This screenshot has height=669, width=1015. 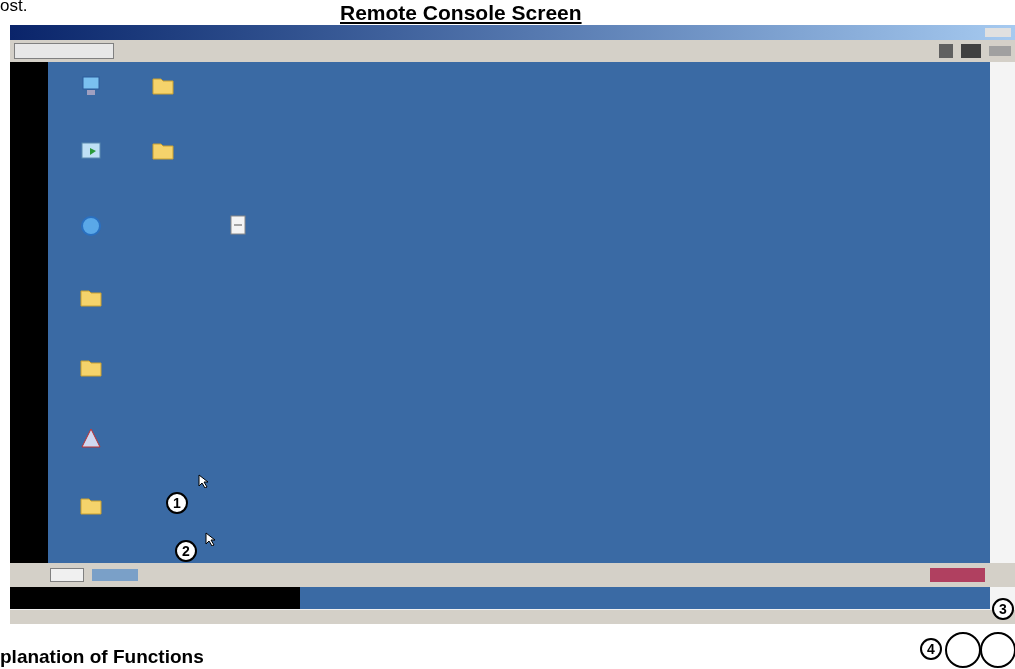 I want to click on section-title: Remote Console Screen, so click(x=461, y=13).